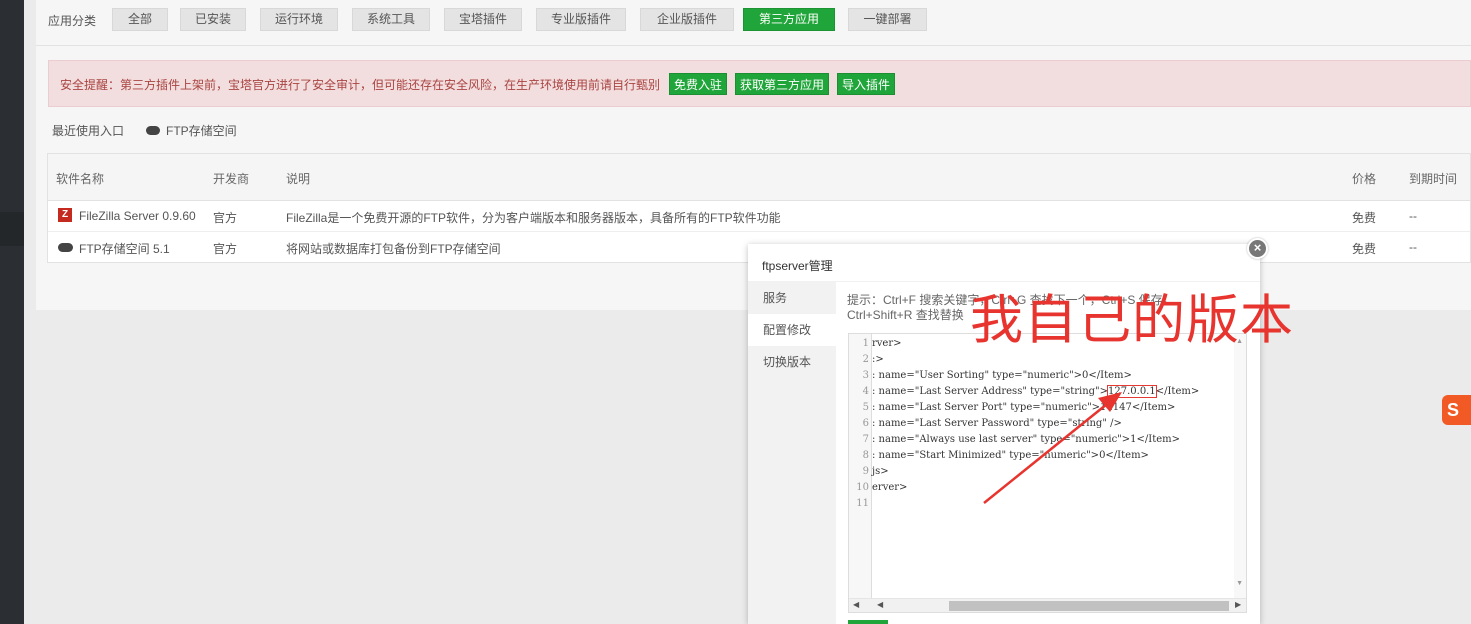 The height and width of the screenshot is (624, 1471). Describe the element at coordinates (1052, 448) in the screenshot. I see `annotation-arrow` at that location.